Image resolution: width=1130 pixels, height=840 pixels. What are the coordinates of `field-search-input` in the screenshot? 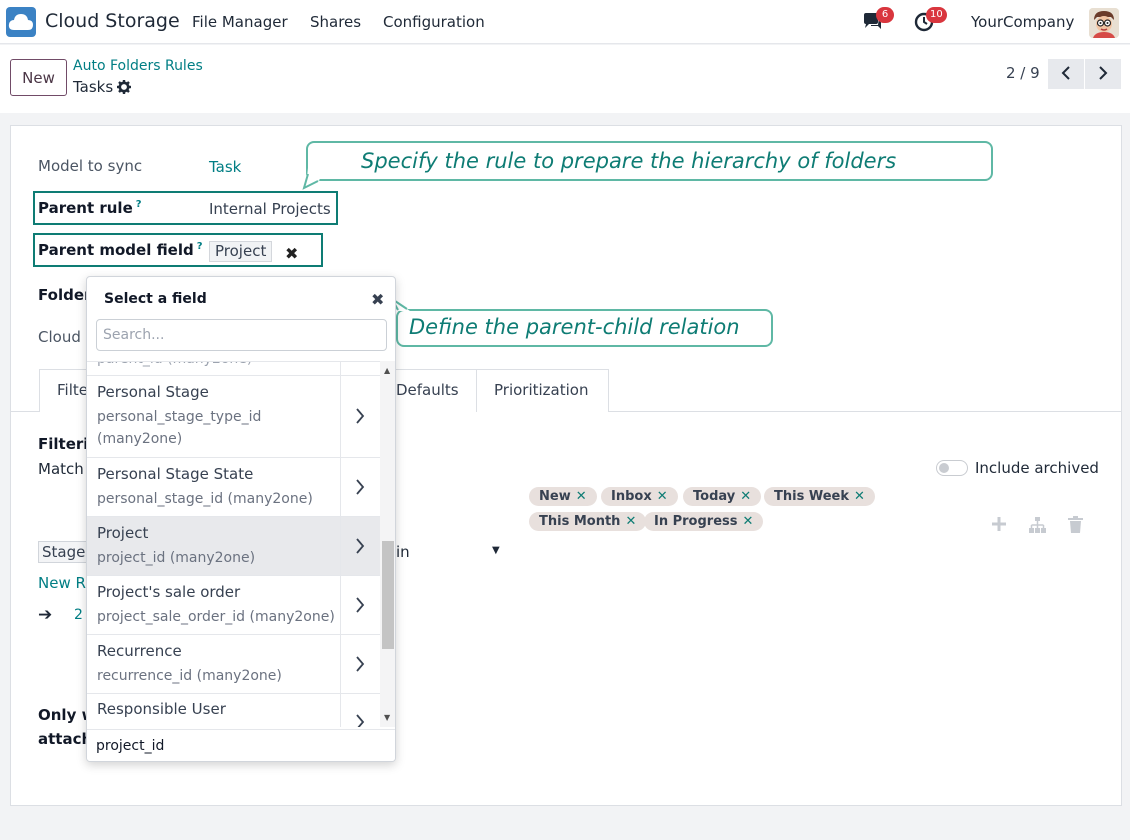 It's located at (241, 335).